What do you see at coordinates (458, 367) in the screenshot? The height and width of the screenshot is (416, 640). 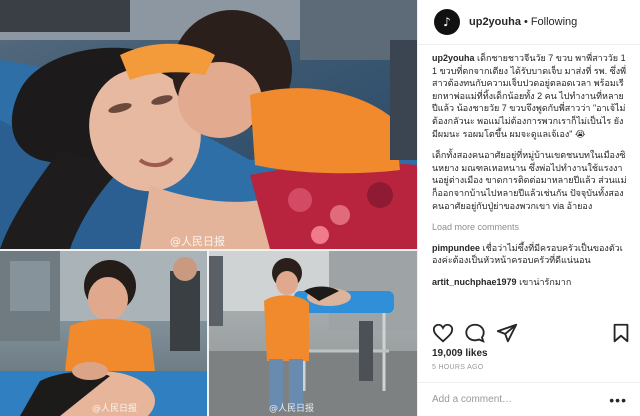 I see `post-timestamp: 5 HOURS AGO` at bounding box center [458, 367].